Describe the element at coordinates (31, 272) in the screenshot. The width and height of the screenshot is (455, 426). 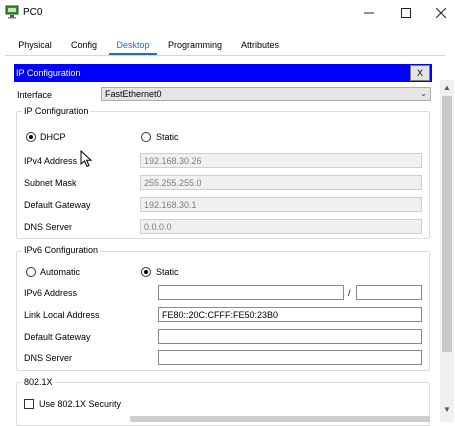
I see `ipv6-automatic-radio` at that location.